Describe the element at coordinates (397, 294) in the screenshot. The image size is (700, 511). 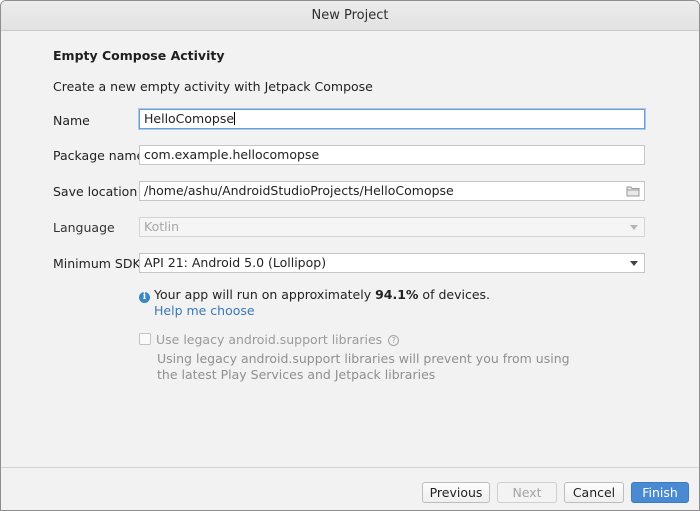
I see `coverage-percent: 94.1%` at that location.